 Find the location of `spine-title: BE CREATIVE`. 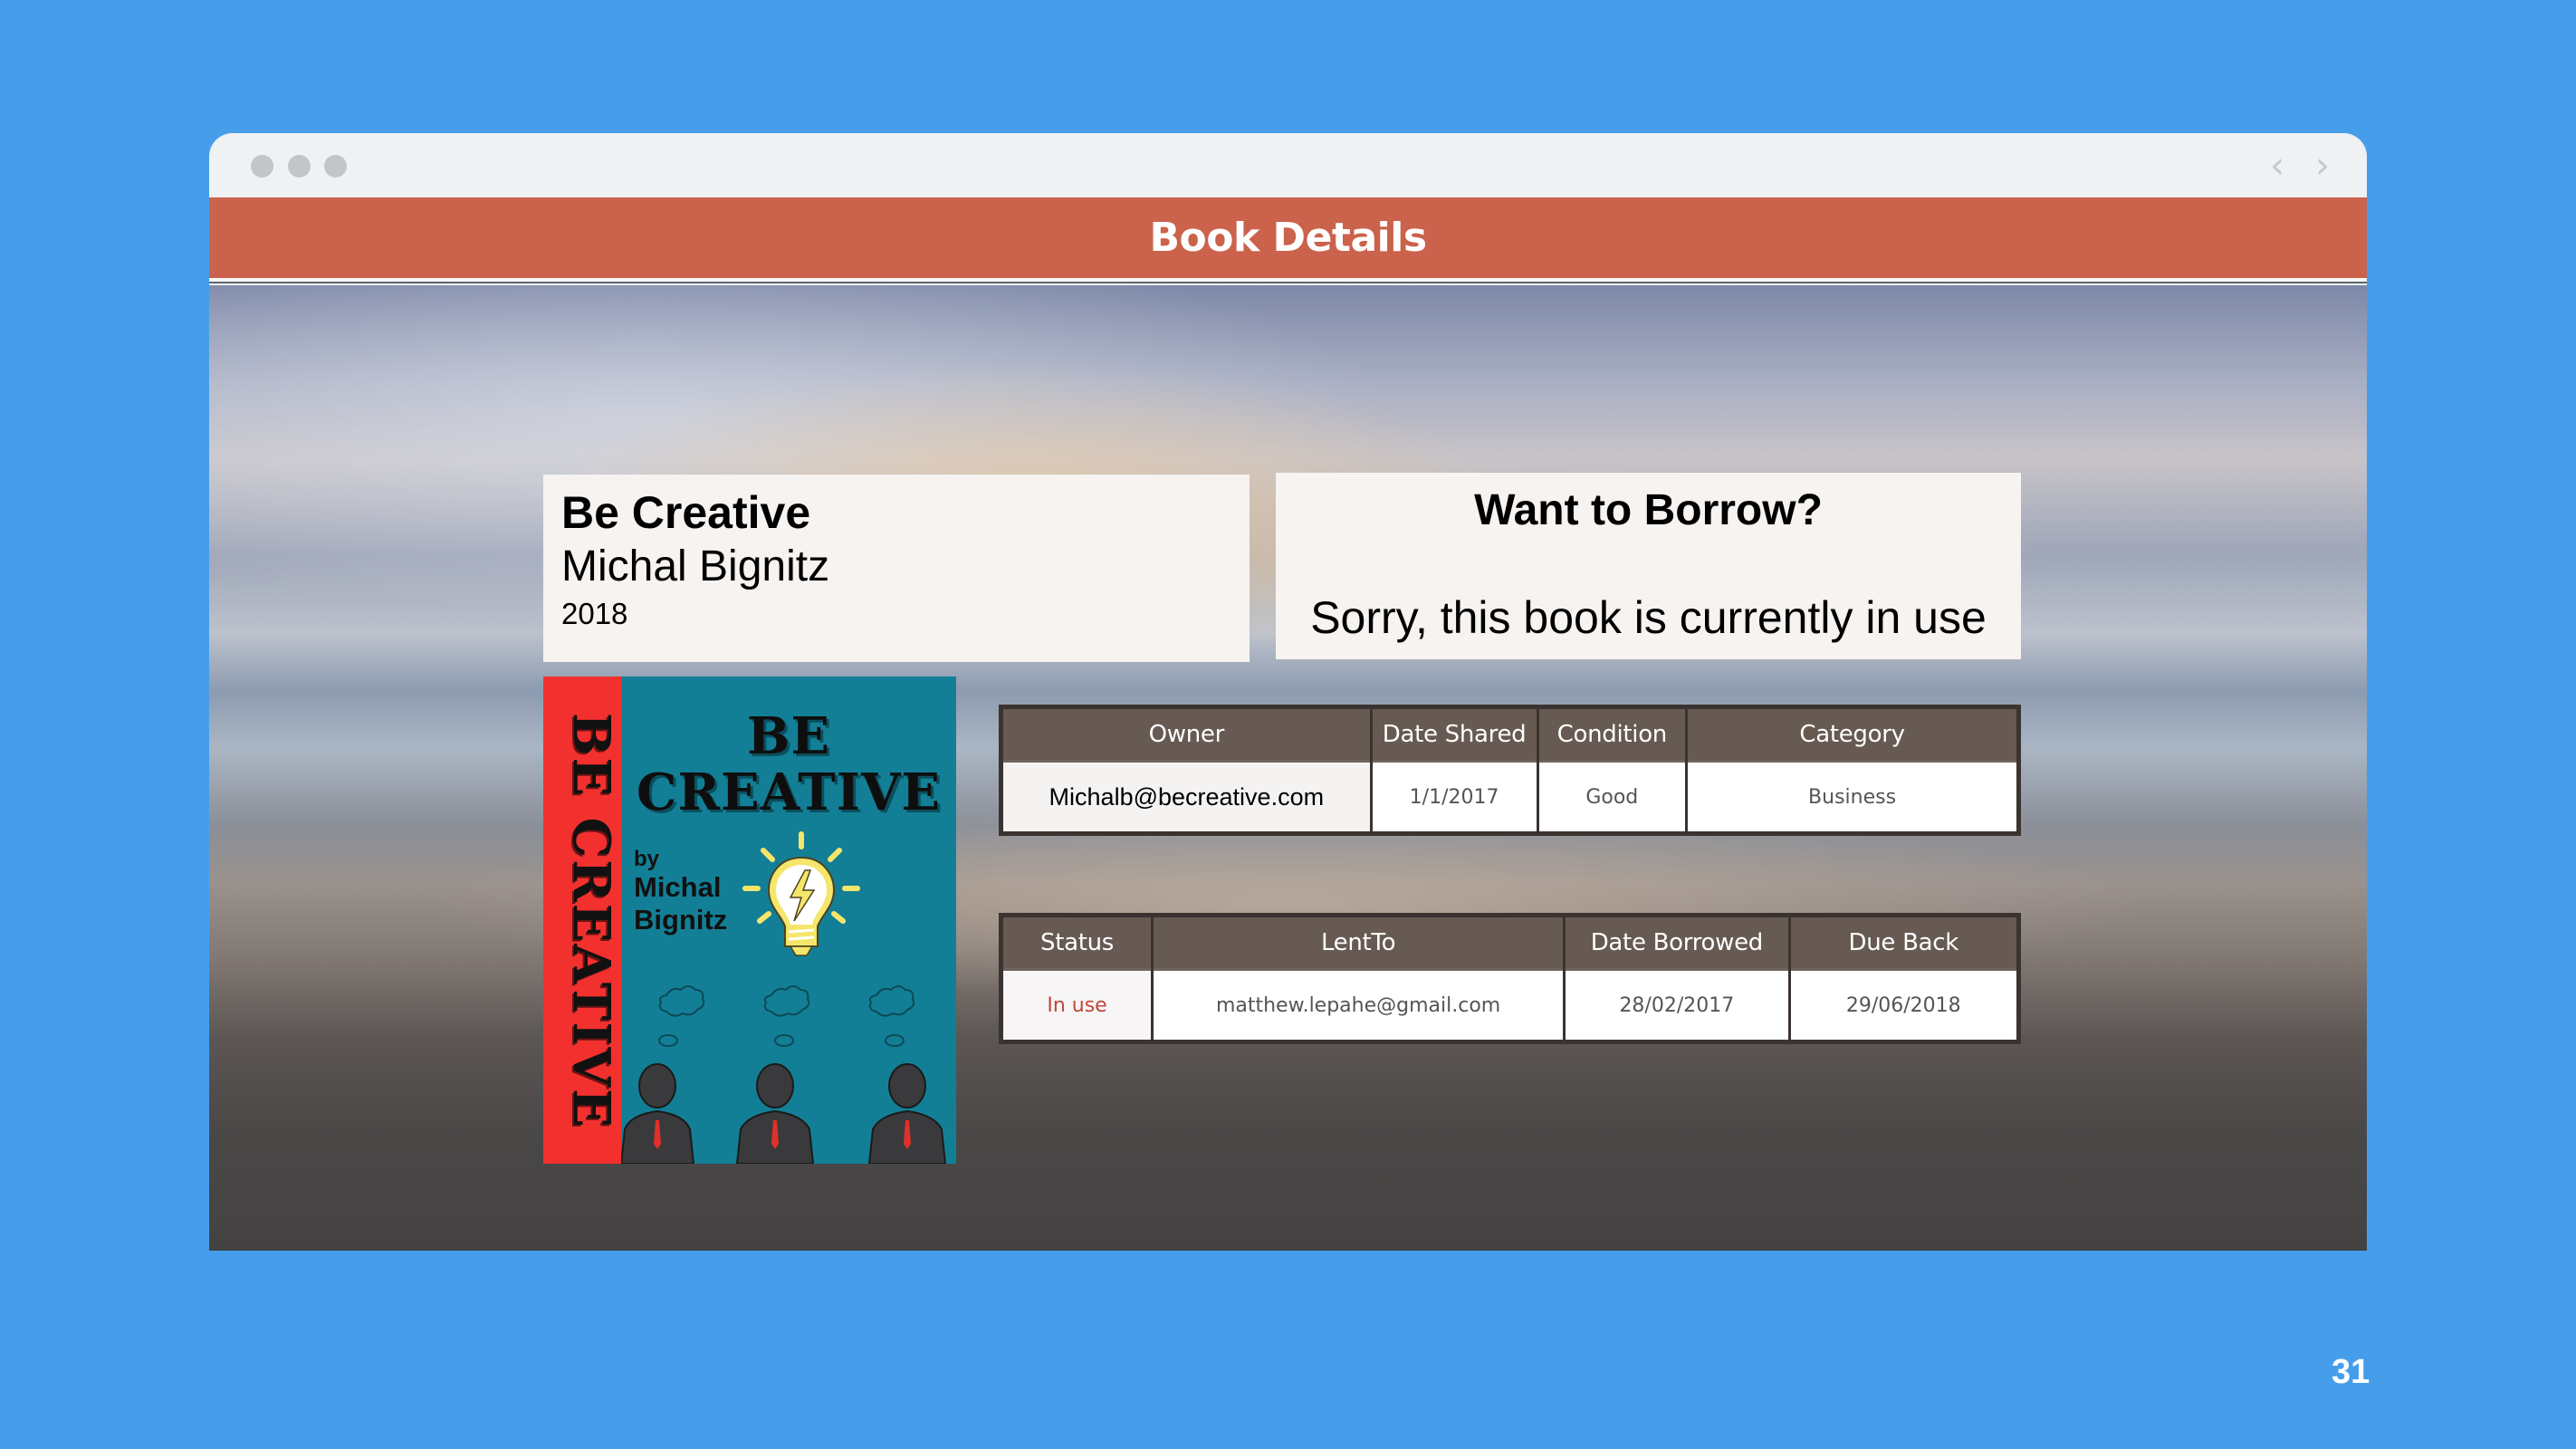

spine-title: BE CREATIVE is located at coordinates (591, 921).